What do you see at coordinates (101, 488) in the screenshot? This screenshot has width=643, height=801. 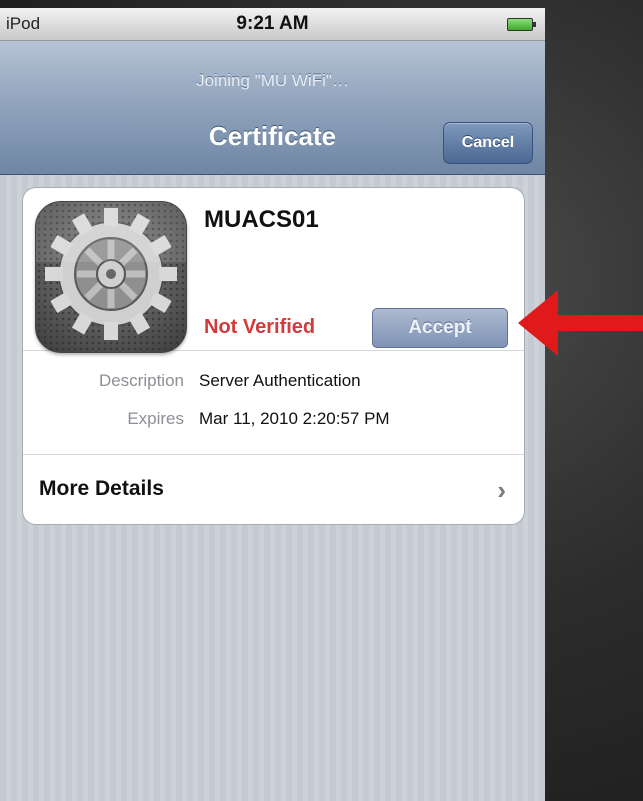 I see `more-details-label: More Details` at bounding box center [101, 488].